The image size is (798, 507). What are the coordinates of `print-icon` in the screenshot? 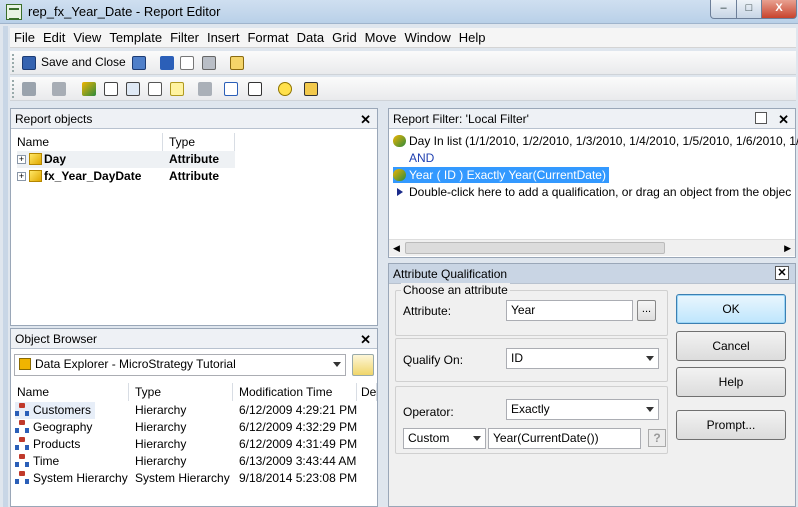 It's located at (209, 63).